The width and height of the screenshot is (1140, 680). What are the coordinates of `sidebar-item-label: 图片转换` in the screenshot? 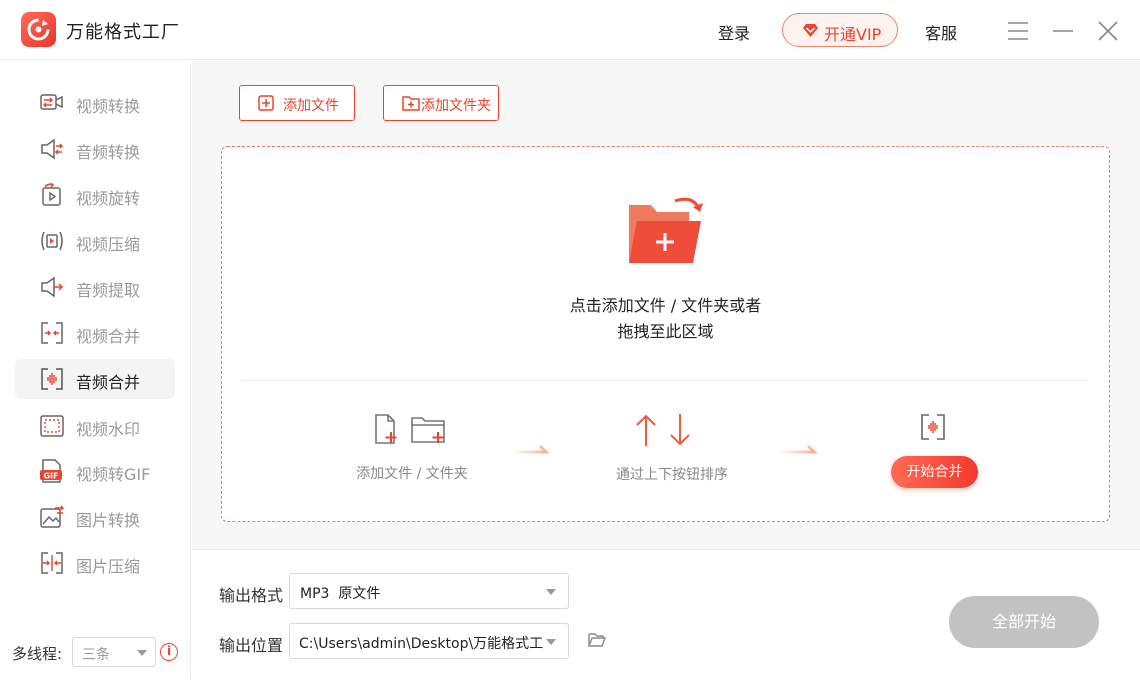 It's located at (108, 520).